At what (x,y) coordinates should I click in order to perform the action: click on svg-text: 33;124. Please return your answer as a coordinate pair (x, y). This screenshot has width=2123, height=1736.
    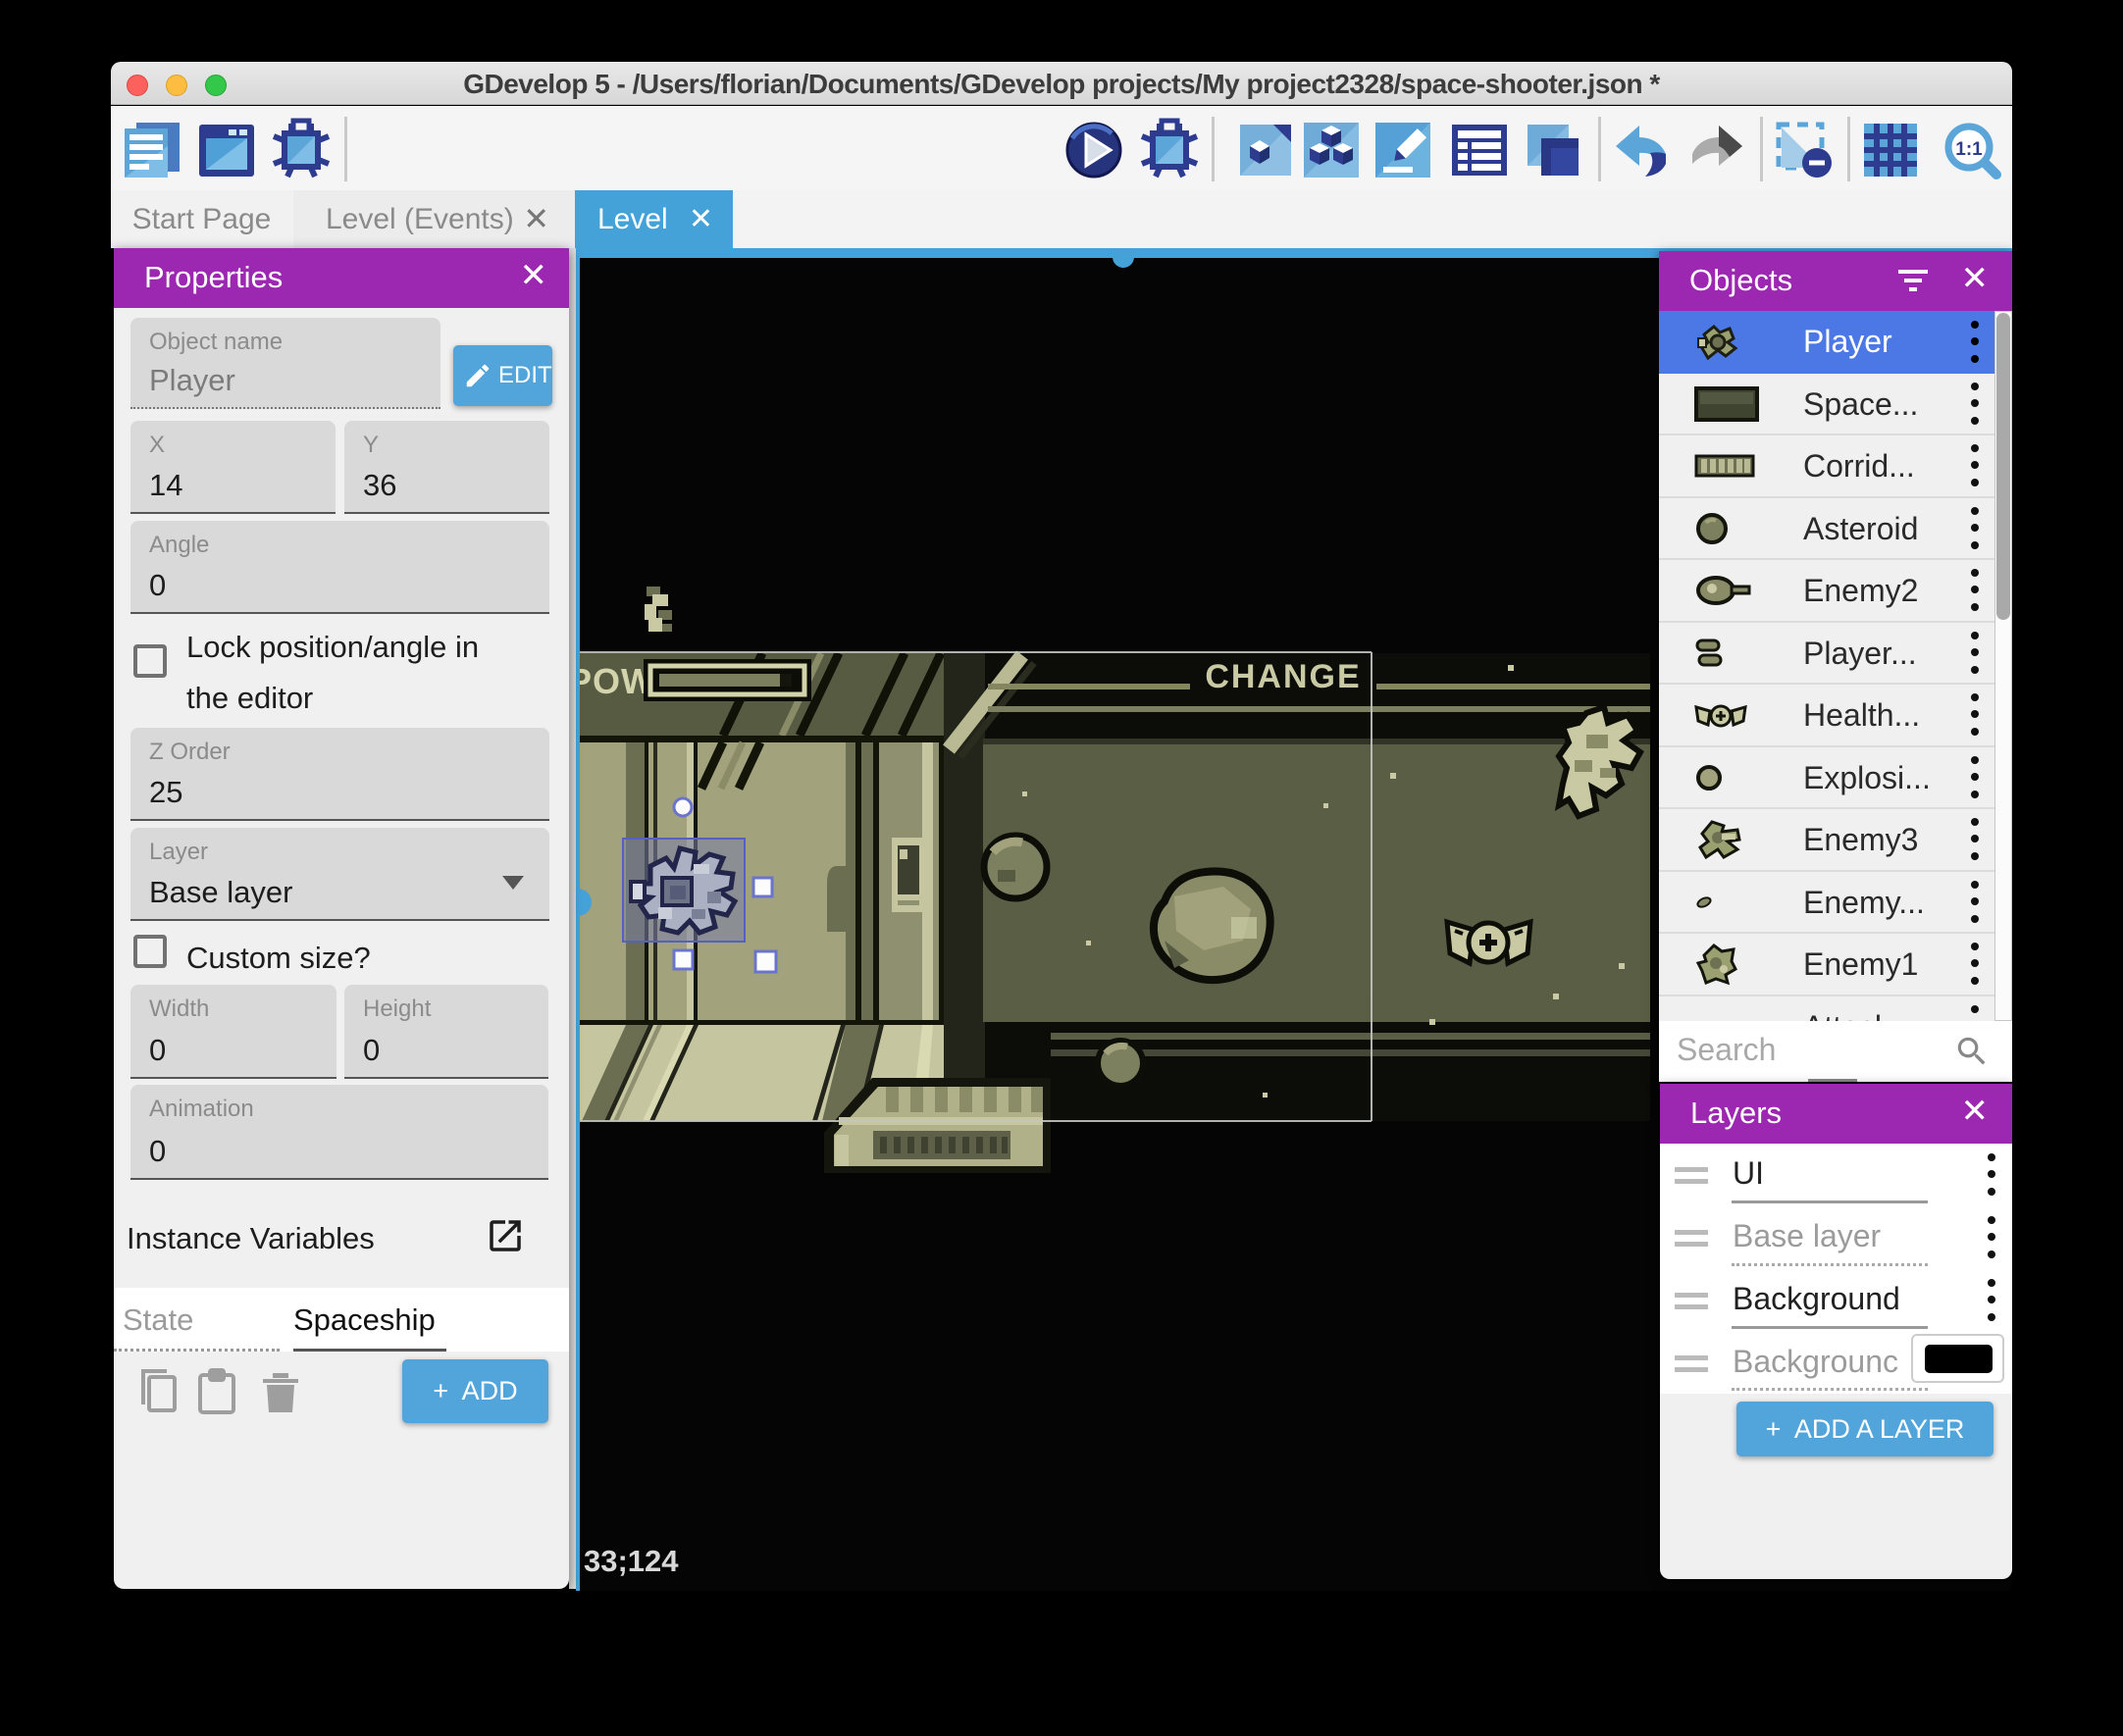
    Looking at the image, I should click on (632, 1561).